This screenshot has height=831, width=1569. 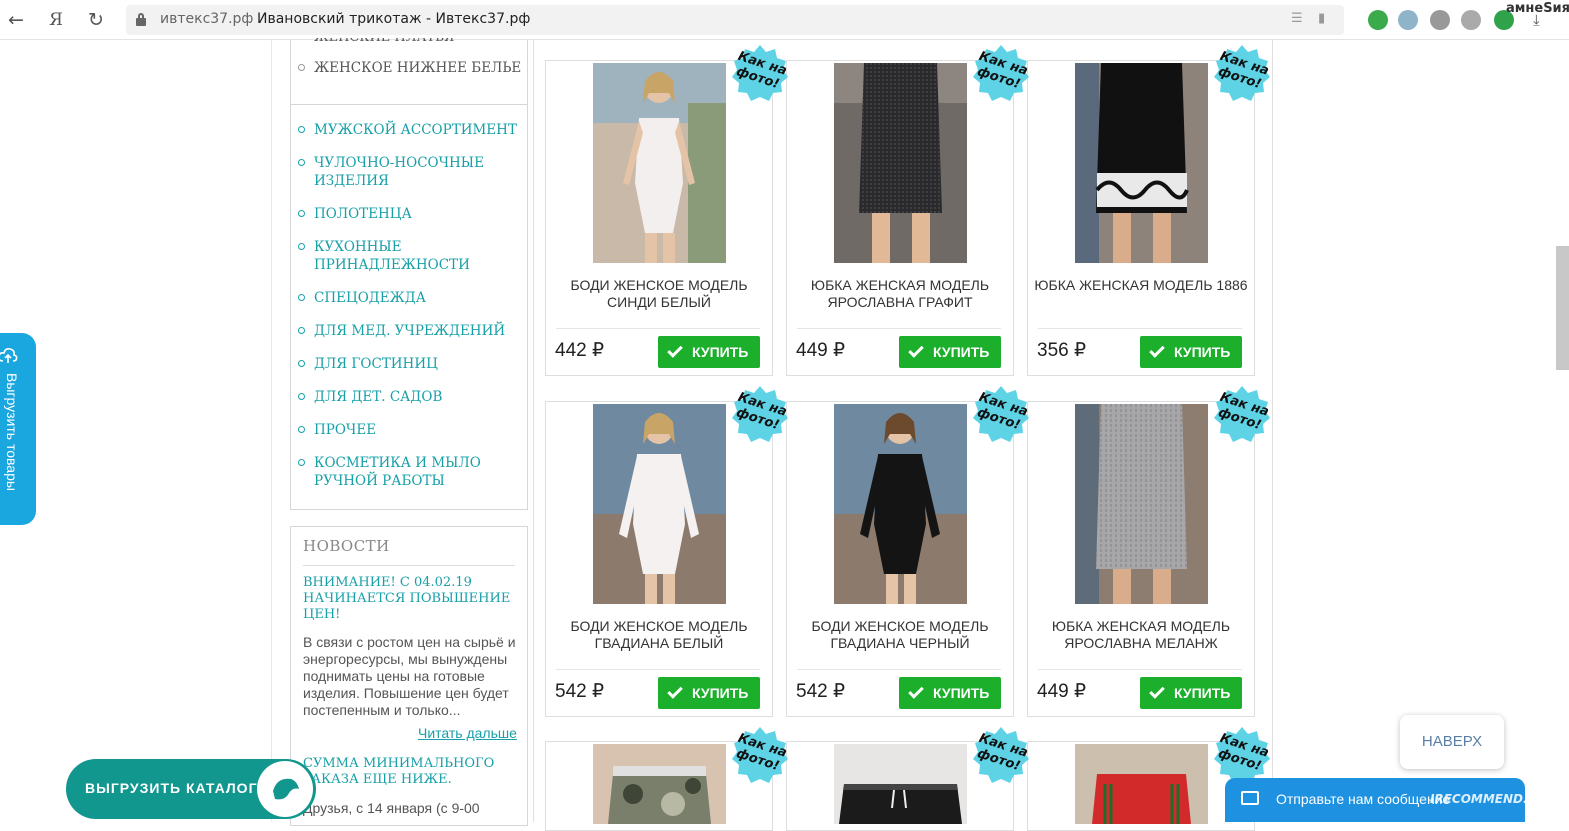 What do you see at coordinates (413, 214) in the screenshot?
I see `menu-item-towels: ПОЛОТЕНЦА` at bounding box center [413, 214].